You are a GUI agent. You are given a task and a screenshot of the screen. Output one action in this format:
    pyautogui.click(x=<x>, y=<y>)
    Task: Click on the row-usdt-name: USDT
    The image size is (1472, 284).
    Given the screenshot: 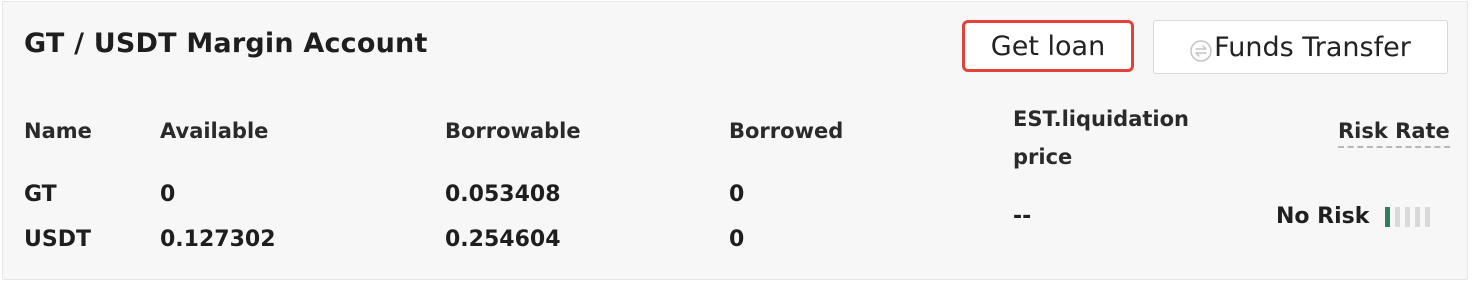 What is the action you would take?
    pyautogui.click(x=57, y=239)
    